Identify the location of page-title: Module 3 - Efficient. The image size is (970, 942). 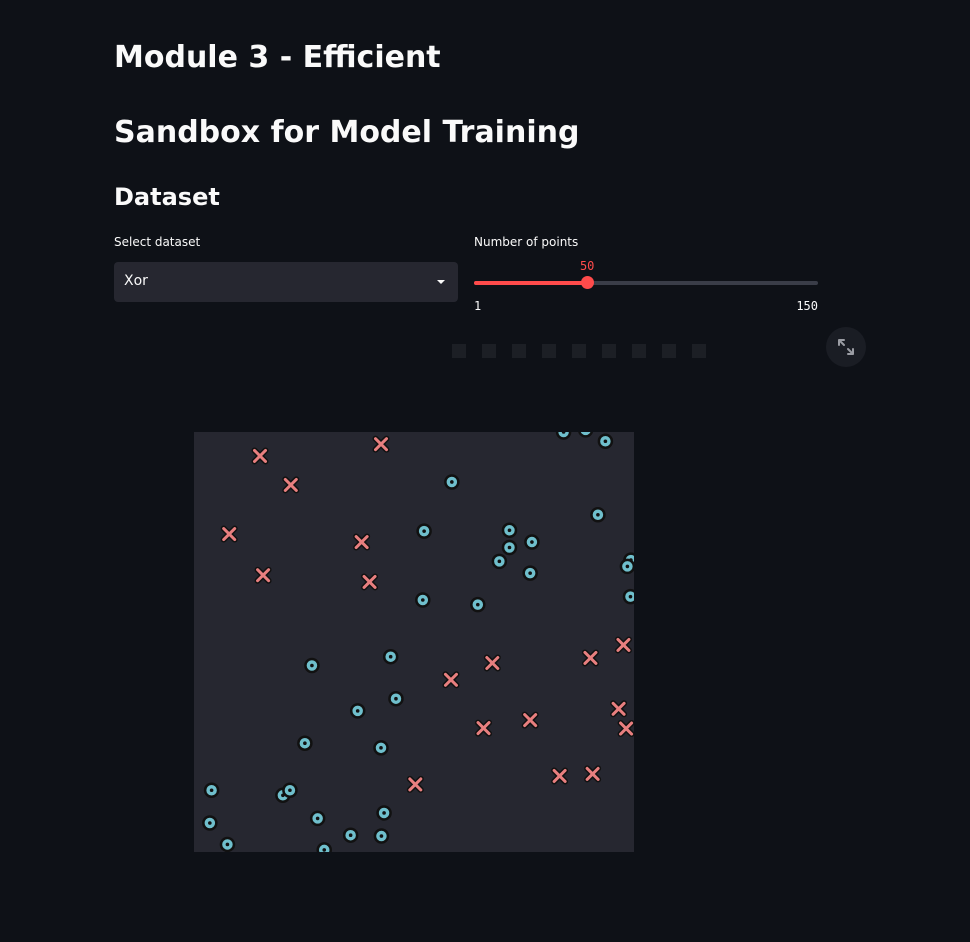
(277, 57).